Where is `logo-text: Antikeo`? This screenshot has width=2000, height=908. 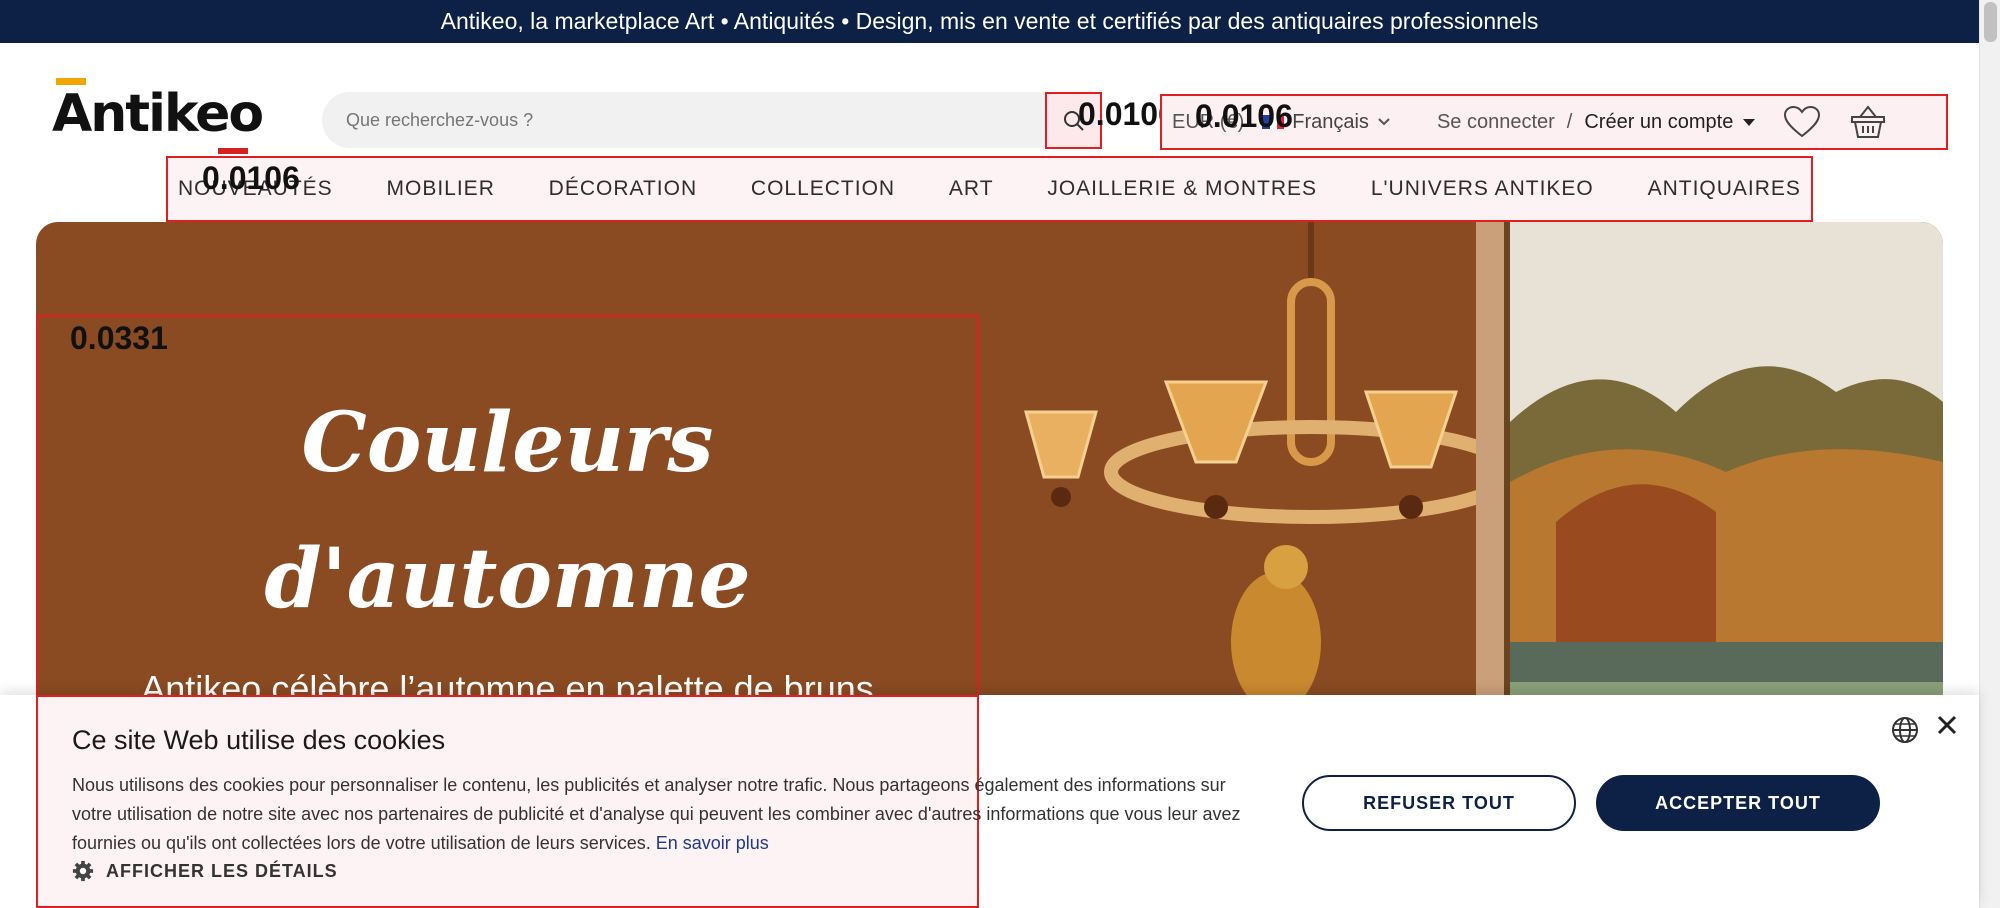 logo-text: Antikeo is located at coordinates (158, 114).